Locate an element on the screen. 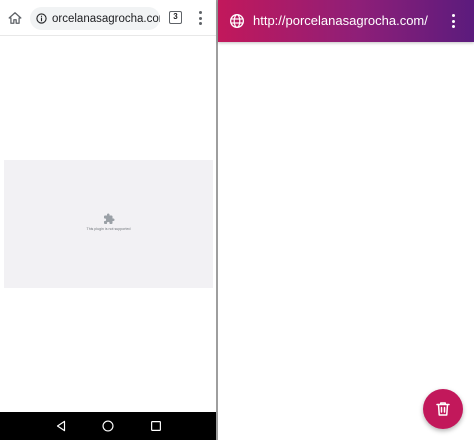 The width and height of the screenshot is (474, 440). recents-square-icon is located at coordinates (156, 426).